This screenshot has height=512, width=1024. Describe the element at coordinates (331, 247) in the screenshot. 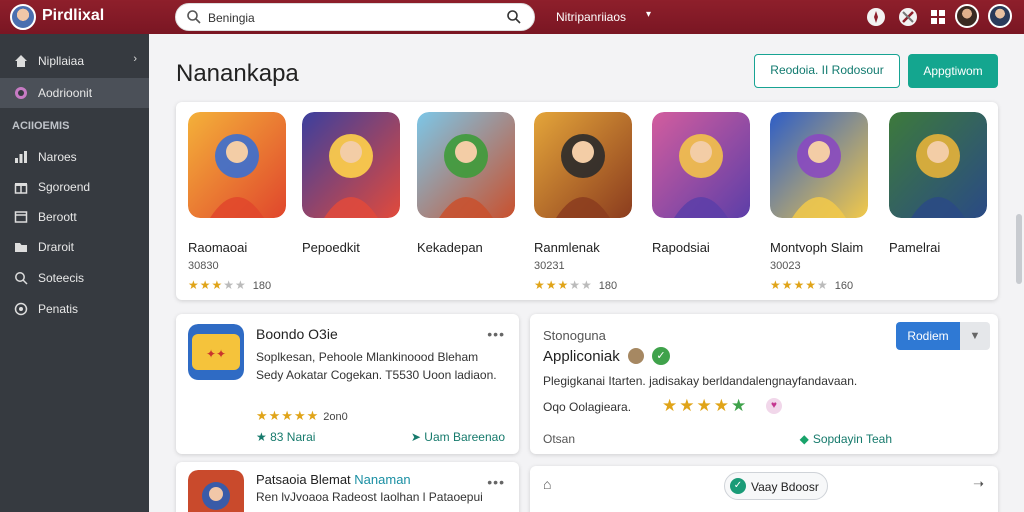

I see `game-name: Pepoedkit` at that location.